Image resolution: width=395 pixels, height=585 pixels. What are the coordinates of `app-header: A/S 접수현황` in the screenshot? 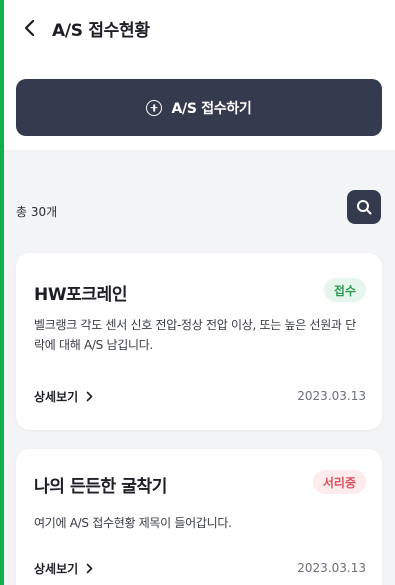 It's located at (199, 28).